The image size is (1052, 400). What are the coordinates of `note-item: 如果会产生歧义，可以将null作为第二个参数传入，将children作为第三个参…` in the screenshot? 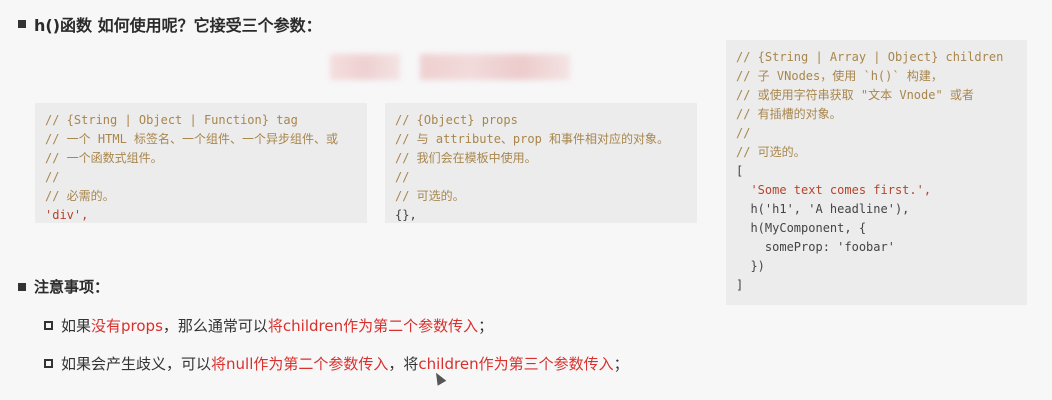 It's located at (336, 363).